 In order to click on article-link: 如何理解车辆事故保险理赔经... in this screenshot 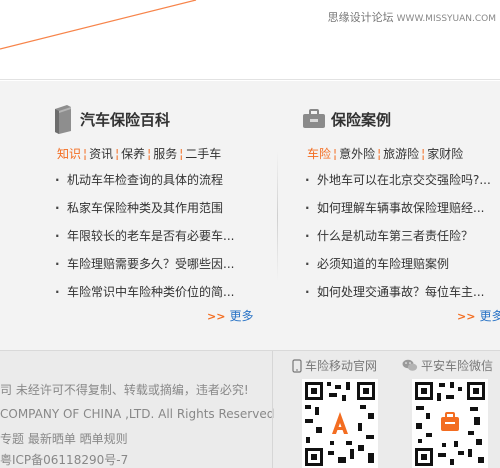, I will do `click(396, 212)`.